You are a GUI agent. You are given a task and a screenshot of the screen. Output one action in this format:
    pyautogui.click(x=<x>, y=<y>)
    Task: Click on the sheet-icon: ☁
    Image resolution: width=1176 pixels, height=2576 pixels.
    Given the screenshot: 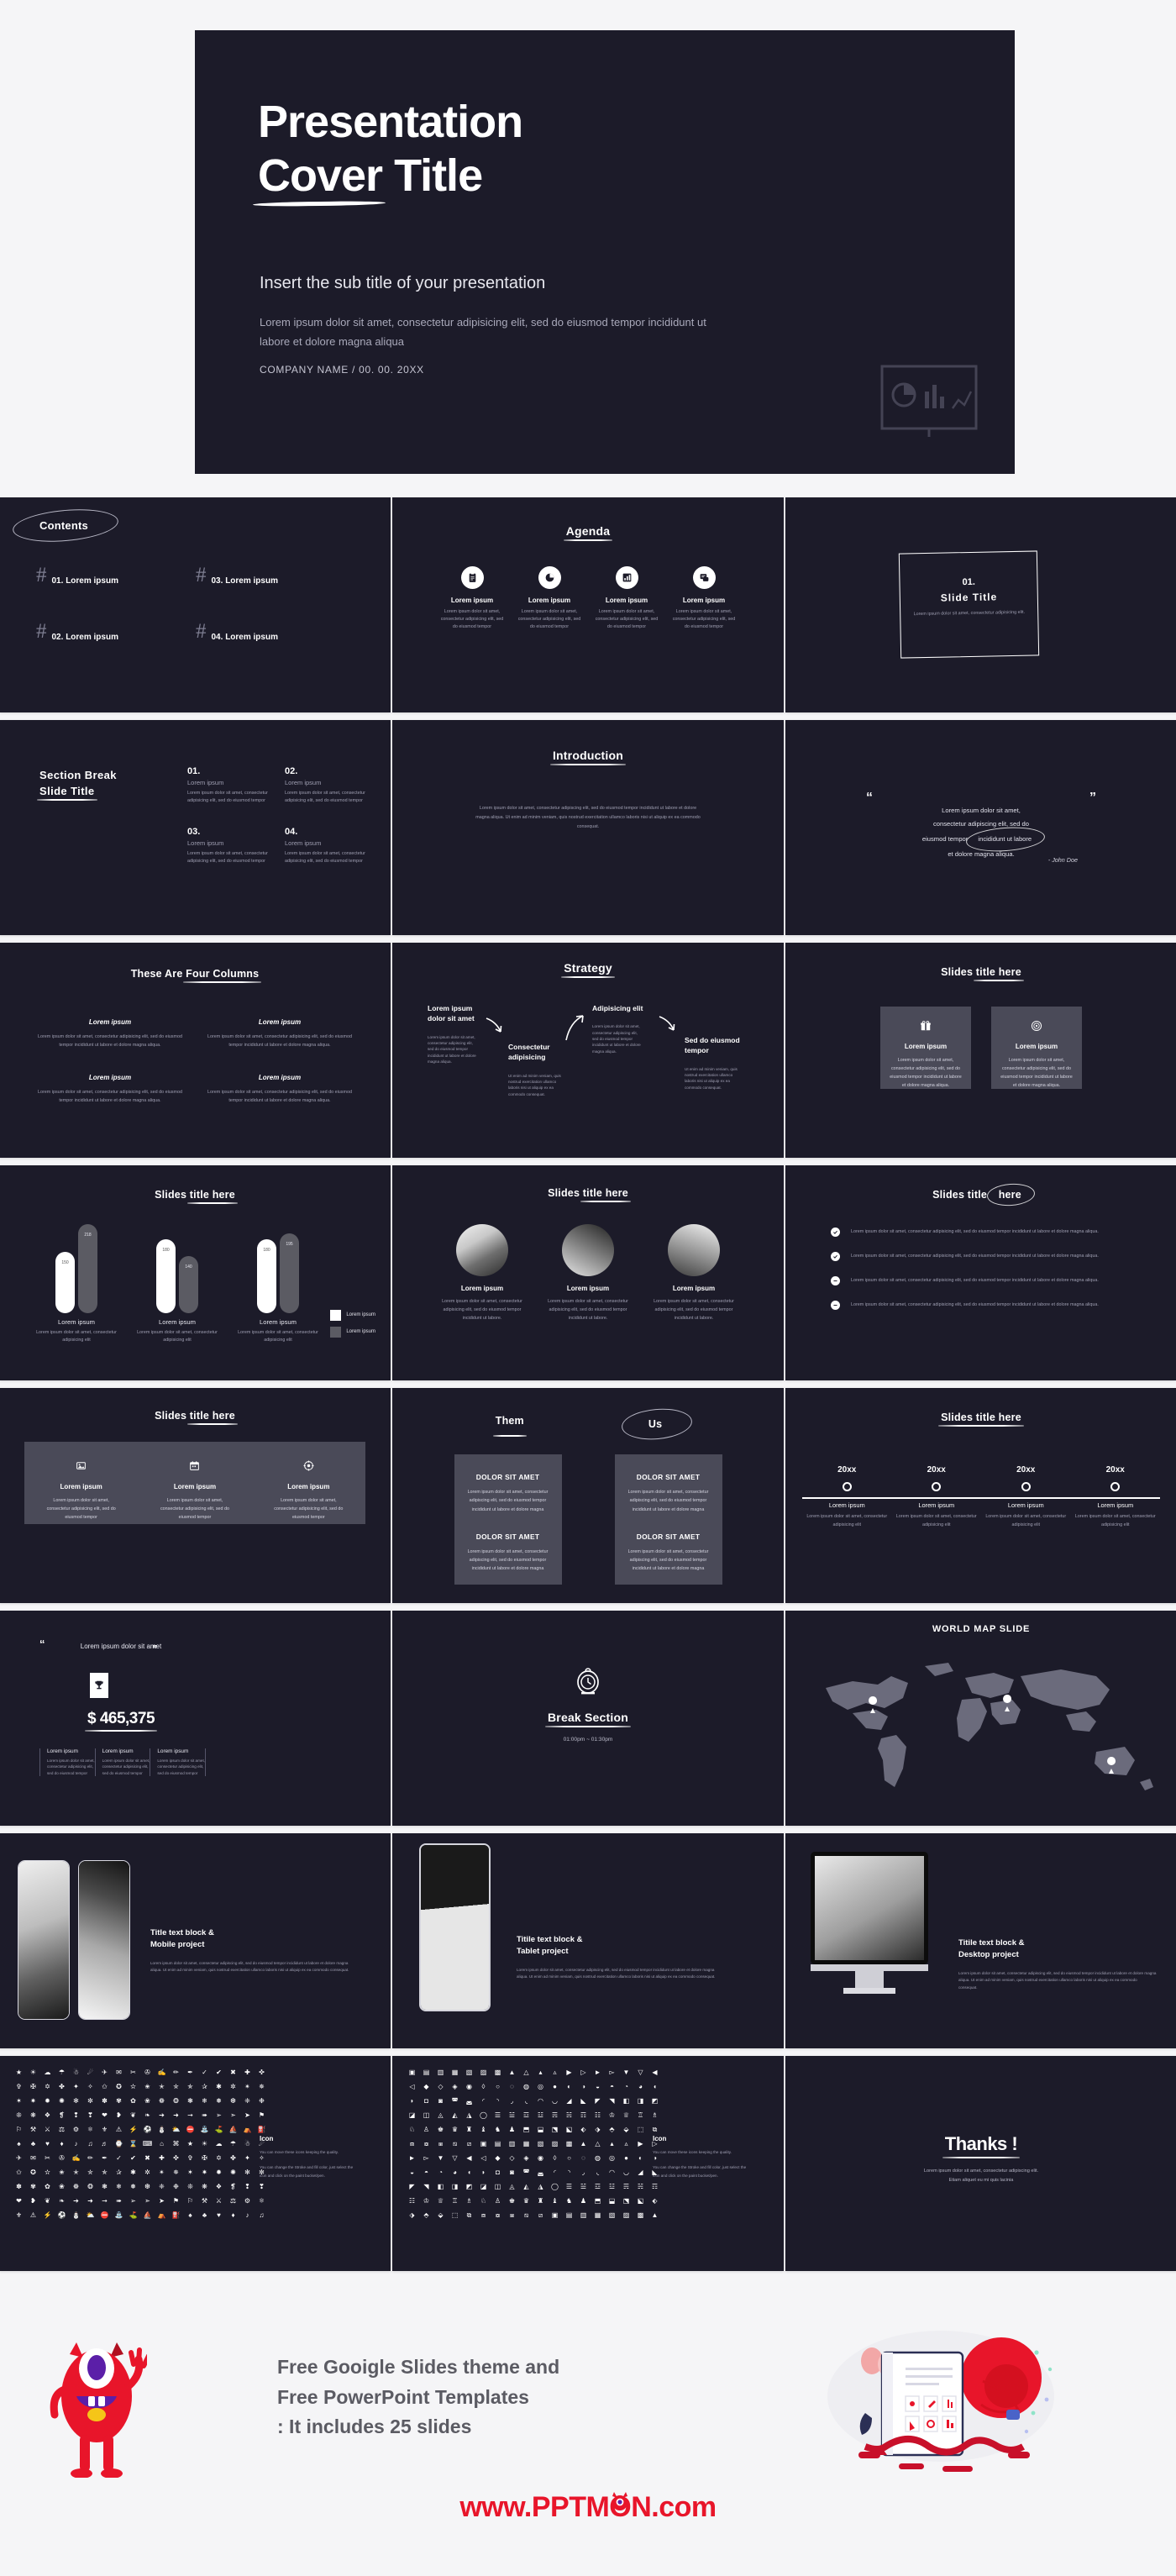 What is the action you would take?
    pyautogui.click(x=47, y=2072)
    